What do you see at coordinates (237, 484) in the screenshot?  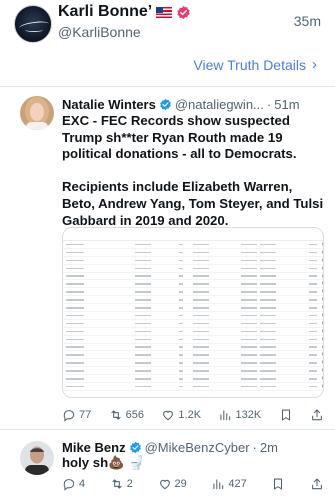 I see `views-count: 427` at bounding box center [237, 484].